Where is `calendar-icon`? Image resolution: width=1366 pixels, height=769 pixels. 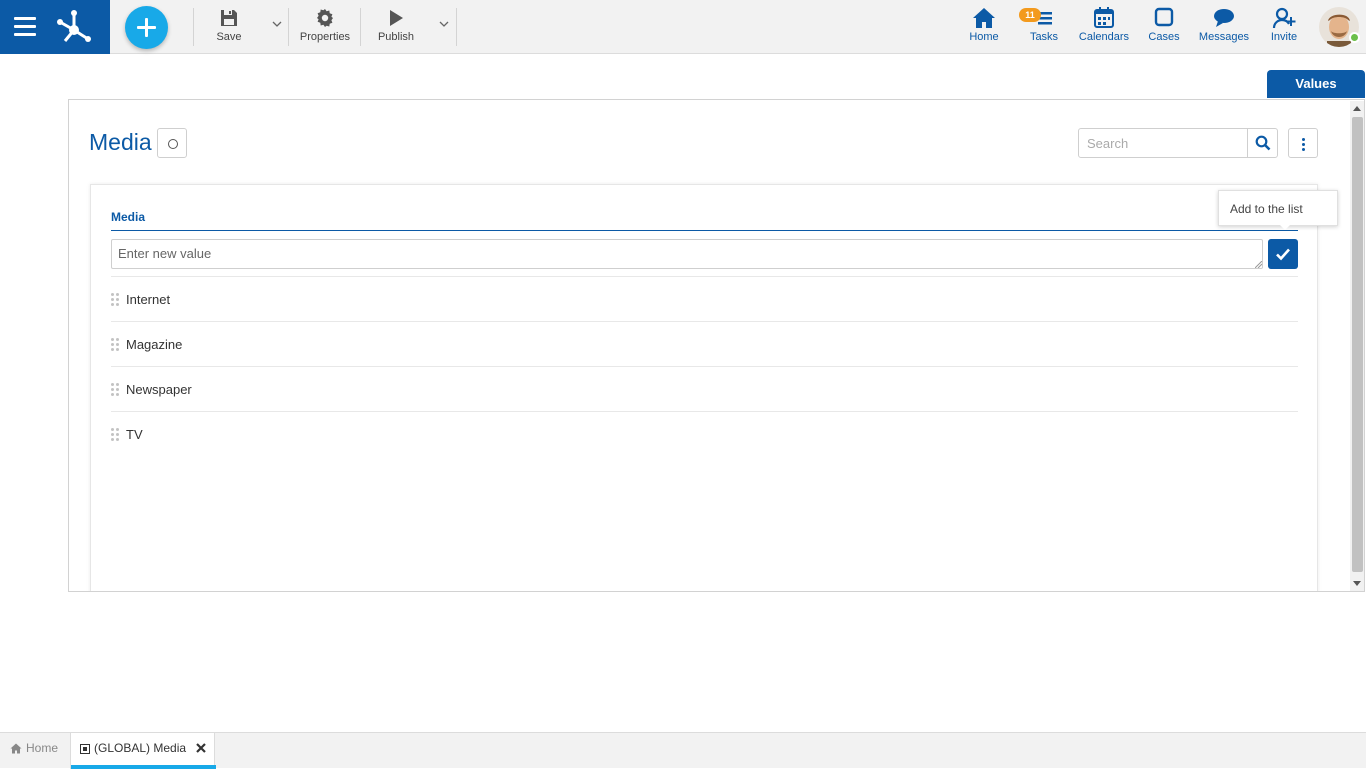 calendar-icon is located at coordinates (1104, 17).